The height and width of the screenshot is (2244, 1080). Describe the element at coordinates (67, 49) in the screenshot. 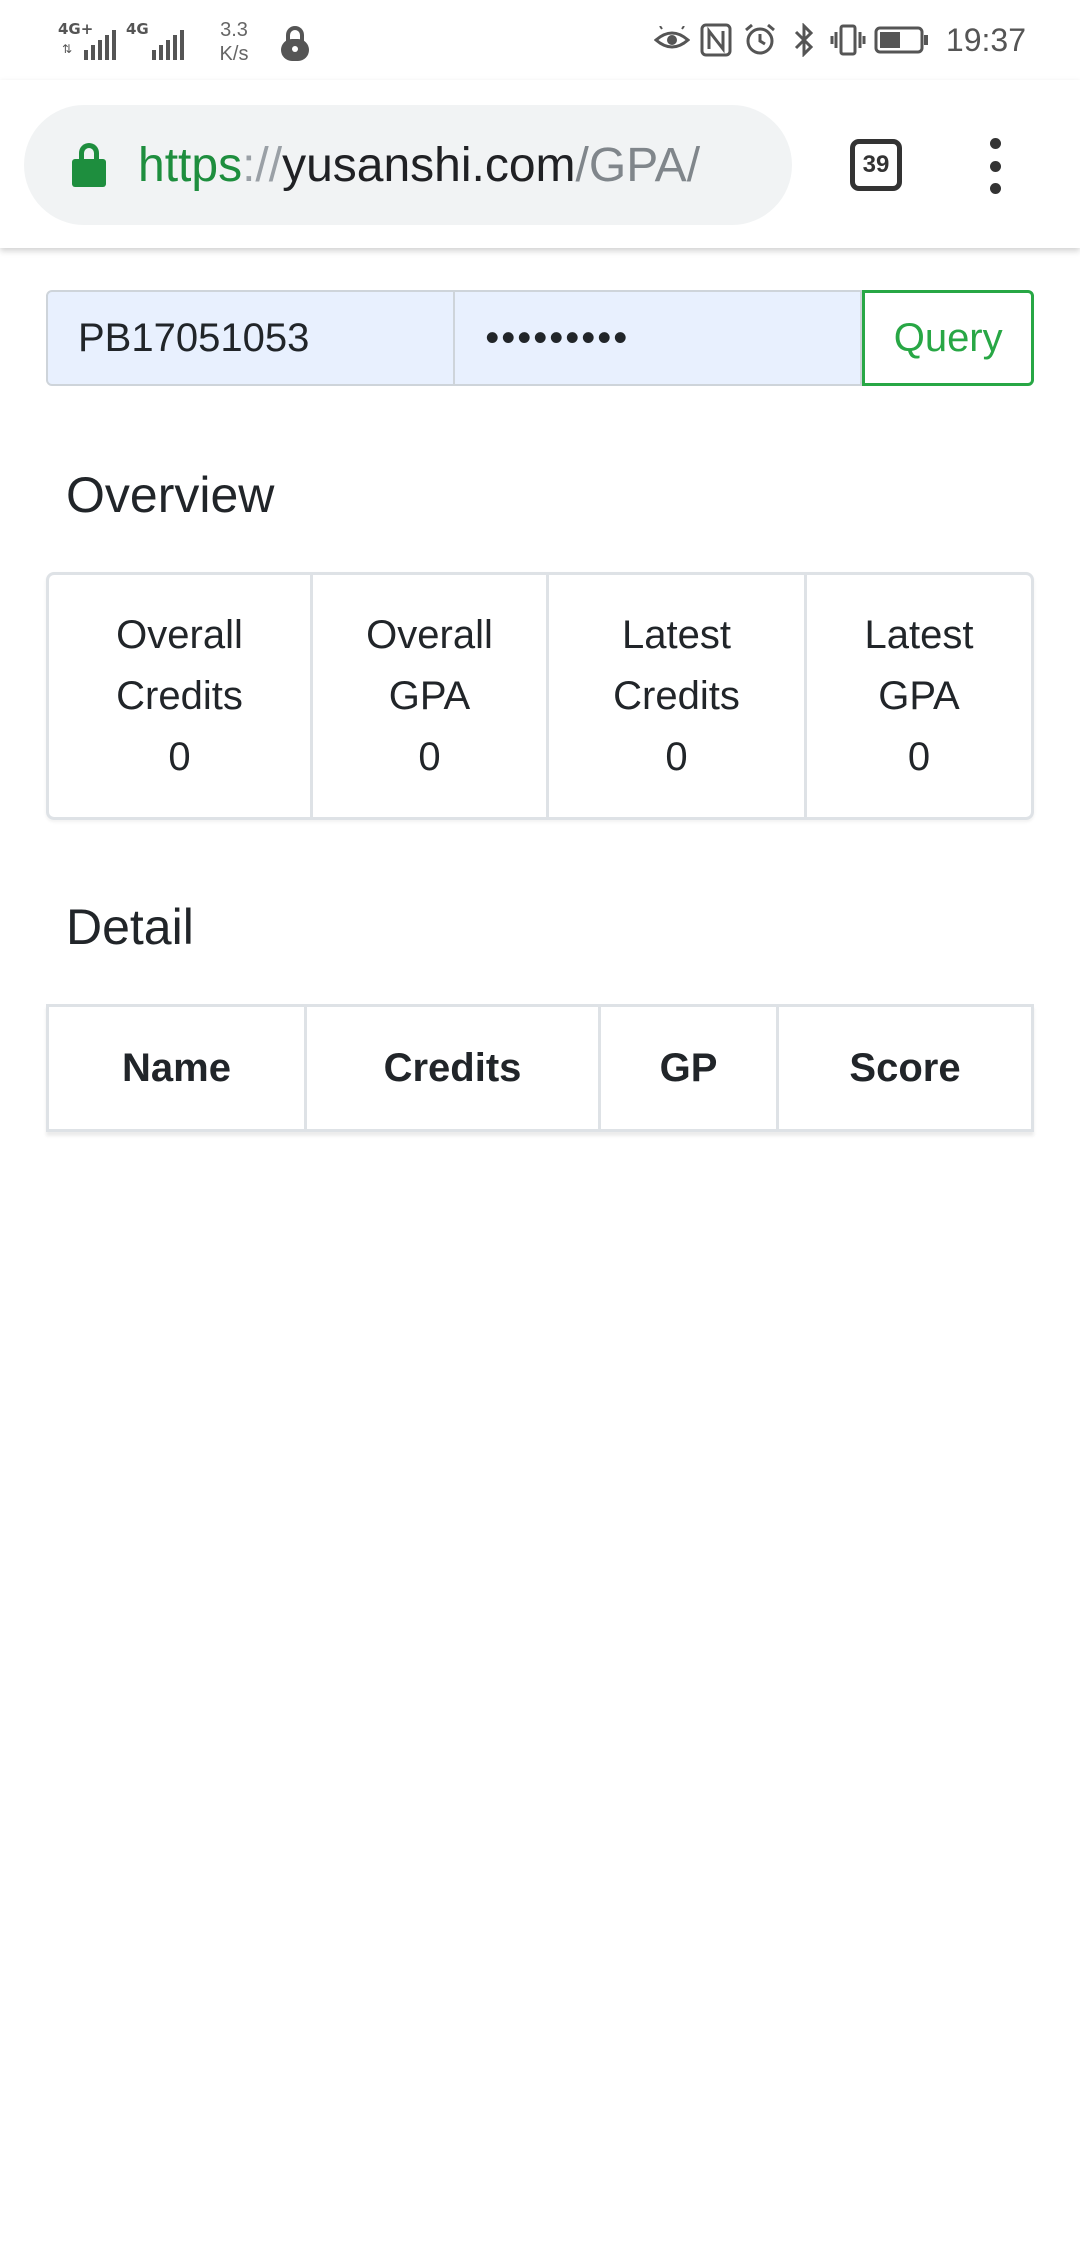

I see `data-arrows-icon: ⇅` at that location.